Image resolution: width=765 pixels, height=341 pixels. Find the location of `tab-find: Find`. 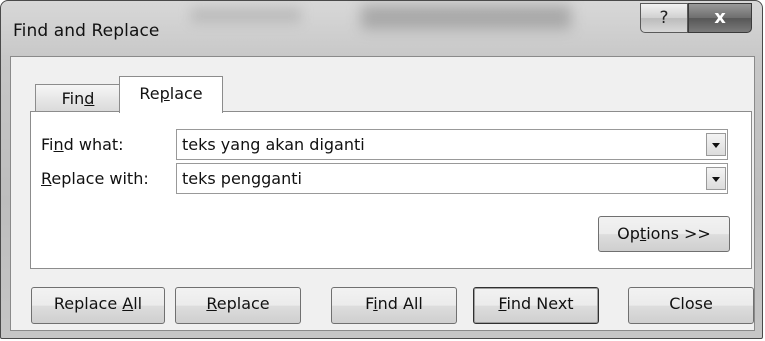

tab-find: Find is located at coordinates (78, 98).